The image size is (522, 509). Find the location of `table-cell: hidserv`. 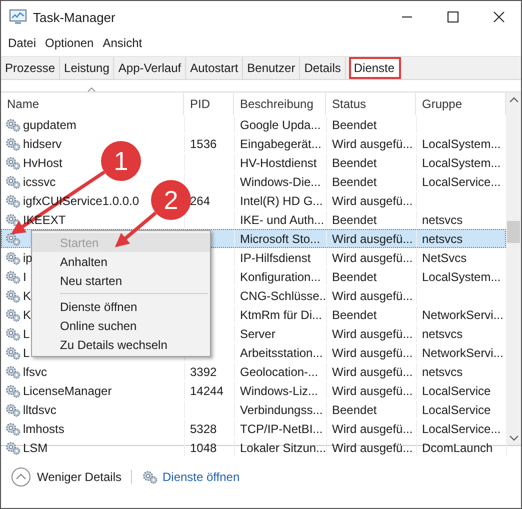

table-cell: hidserv is located at coordinates (42, 143).